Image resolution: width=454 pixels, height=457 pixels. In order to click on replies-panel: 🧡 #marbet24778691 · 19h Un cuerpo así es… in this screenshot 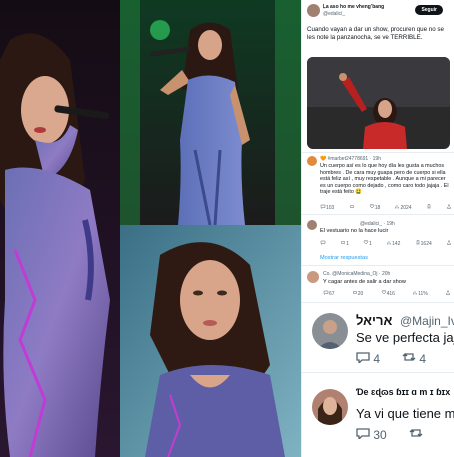, I will do `click(377, 227)`.